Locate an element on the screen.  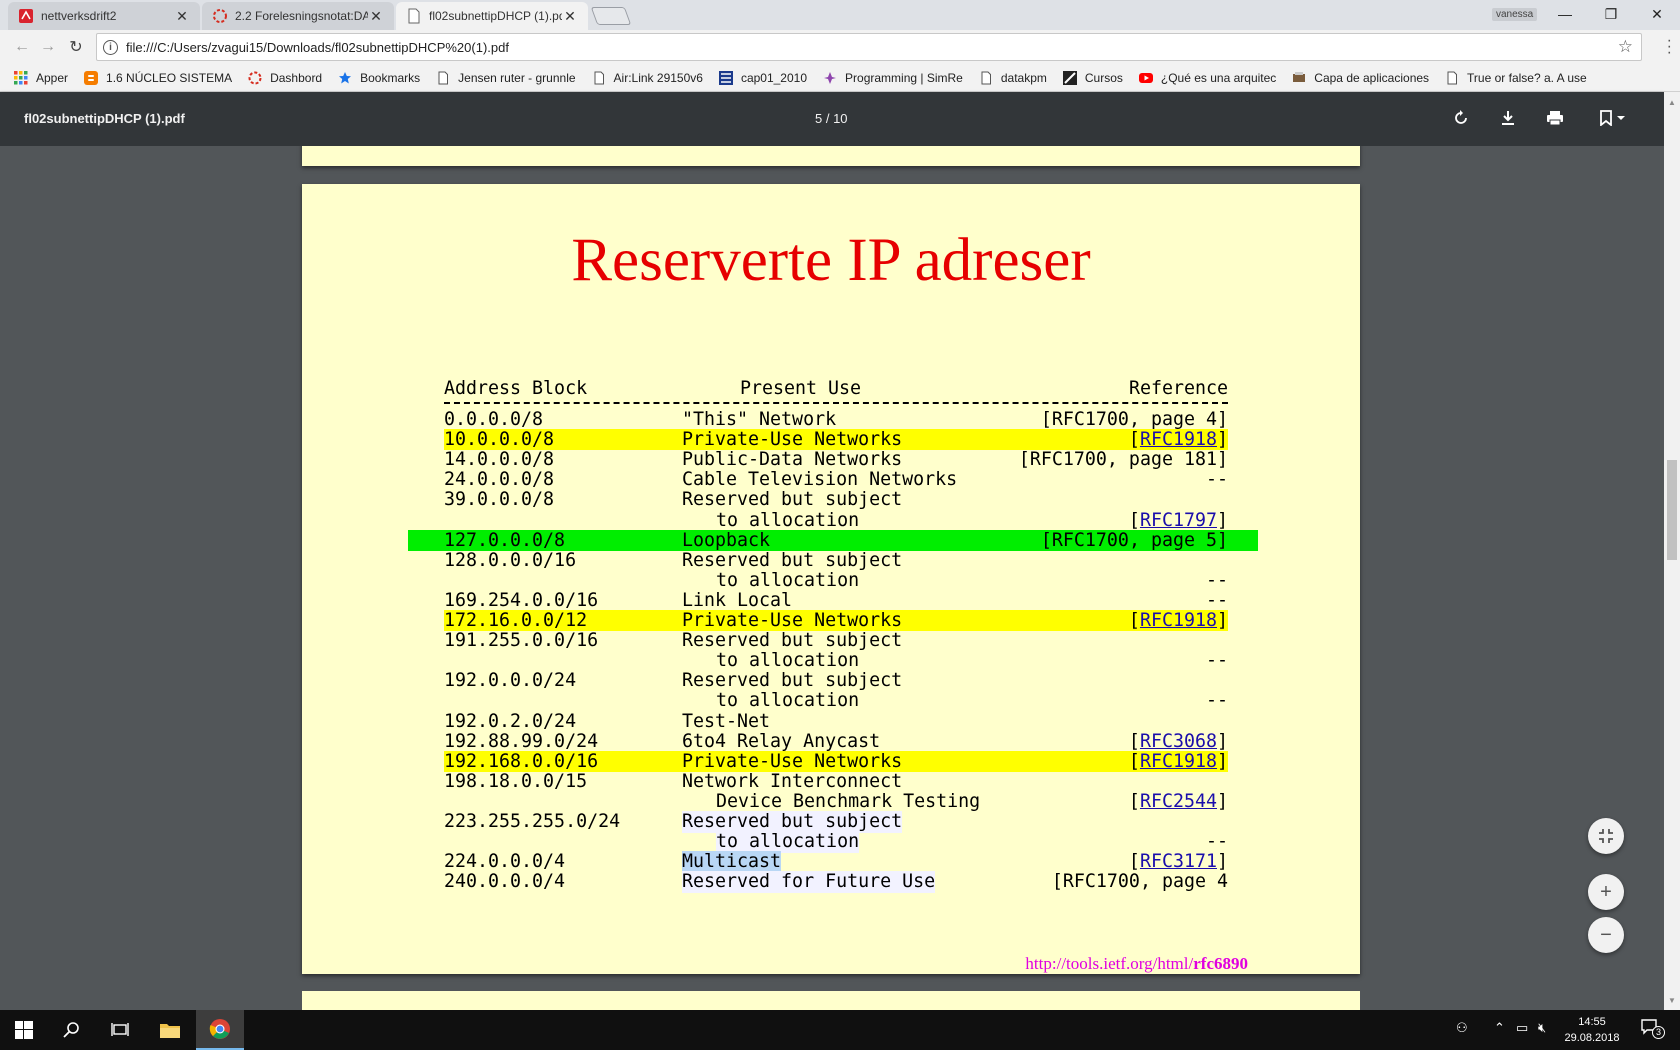
zoom-out-icon: − is located at coordinates (1606, 935).